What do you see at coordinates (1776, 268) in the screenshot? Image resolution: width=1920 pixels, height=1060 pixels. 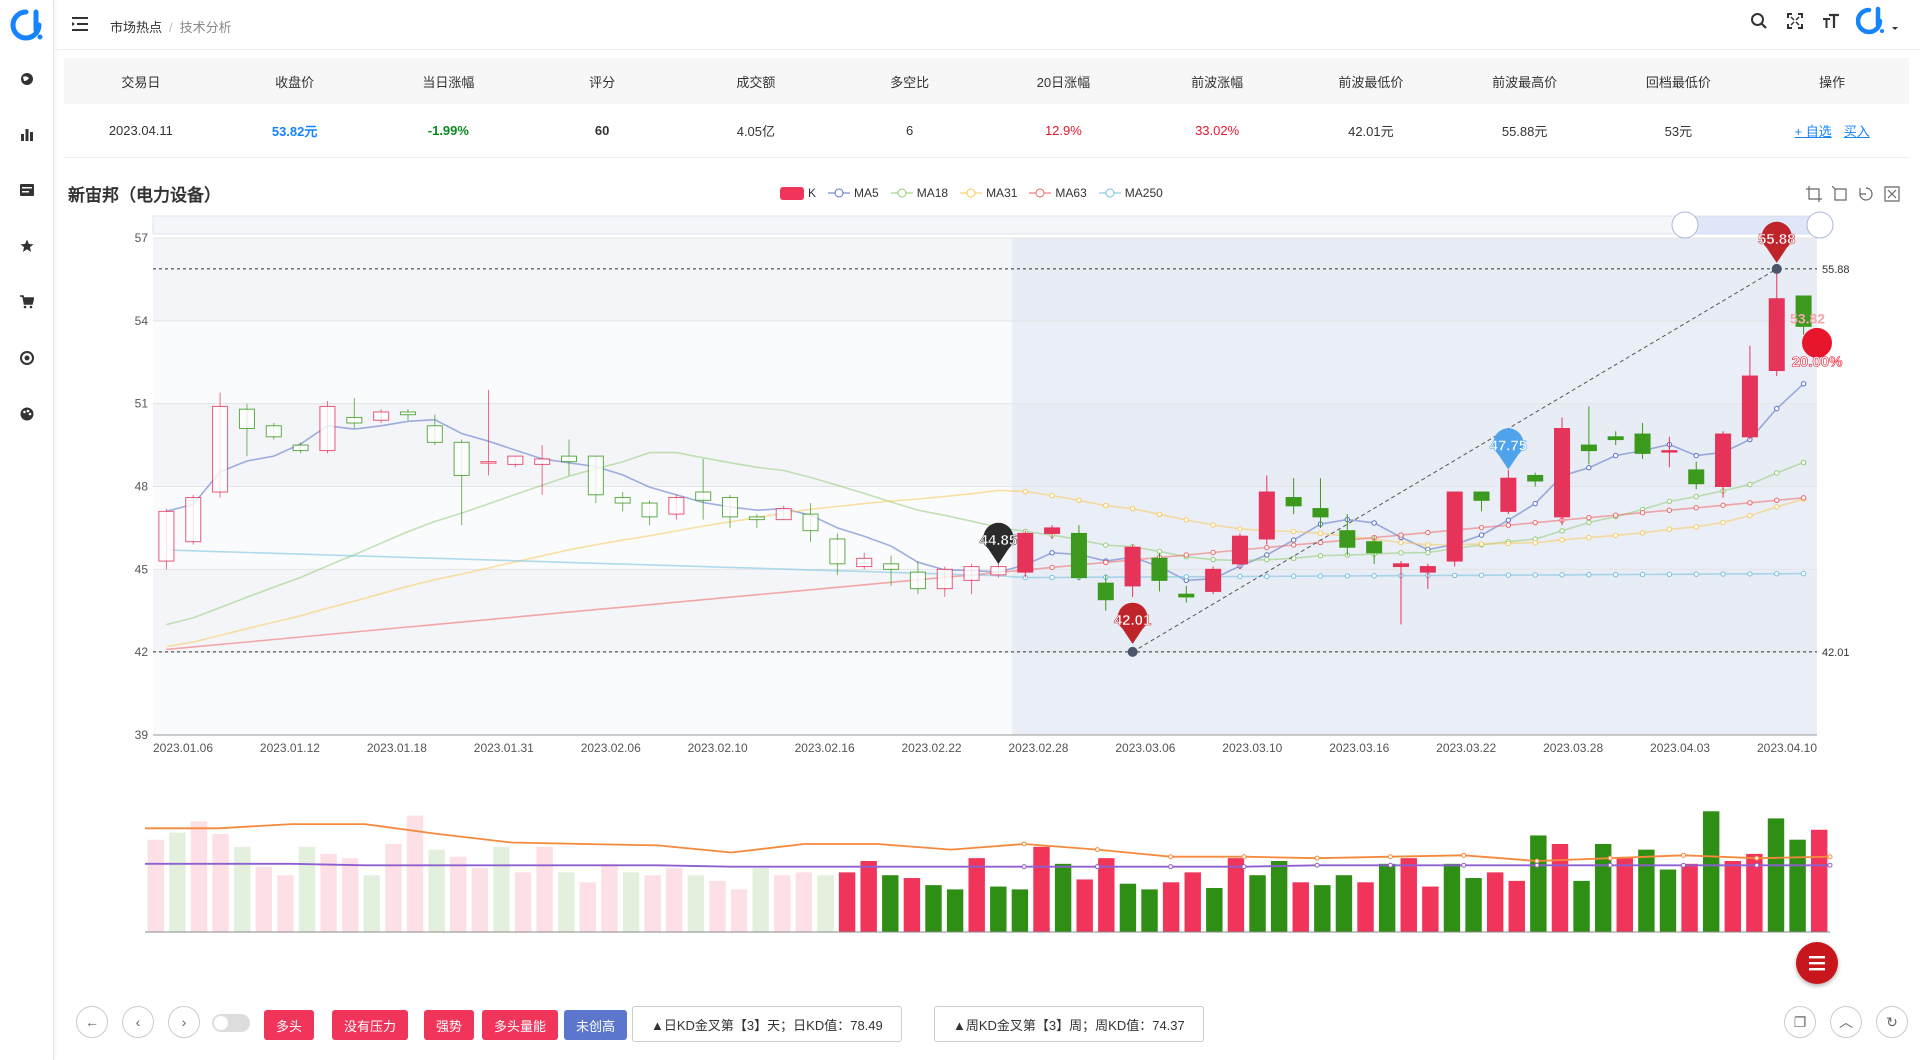 I see `wave-high-point` at bounding box center [1776, 268].